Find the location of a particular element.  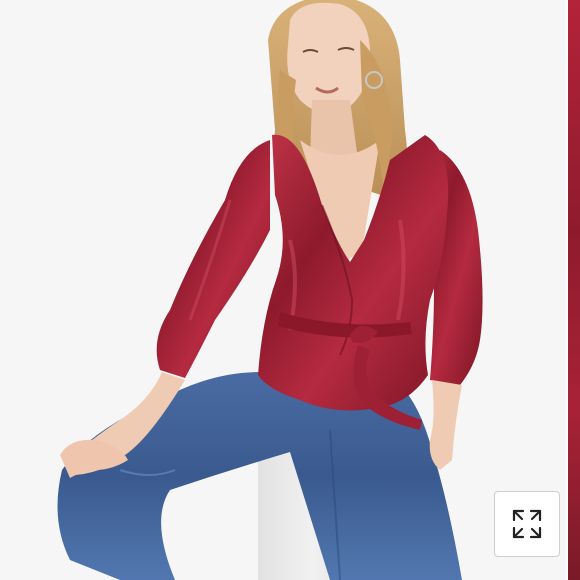

expand-arrows-icon is located at coordinates (527, 524).